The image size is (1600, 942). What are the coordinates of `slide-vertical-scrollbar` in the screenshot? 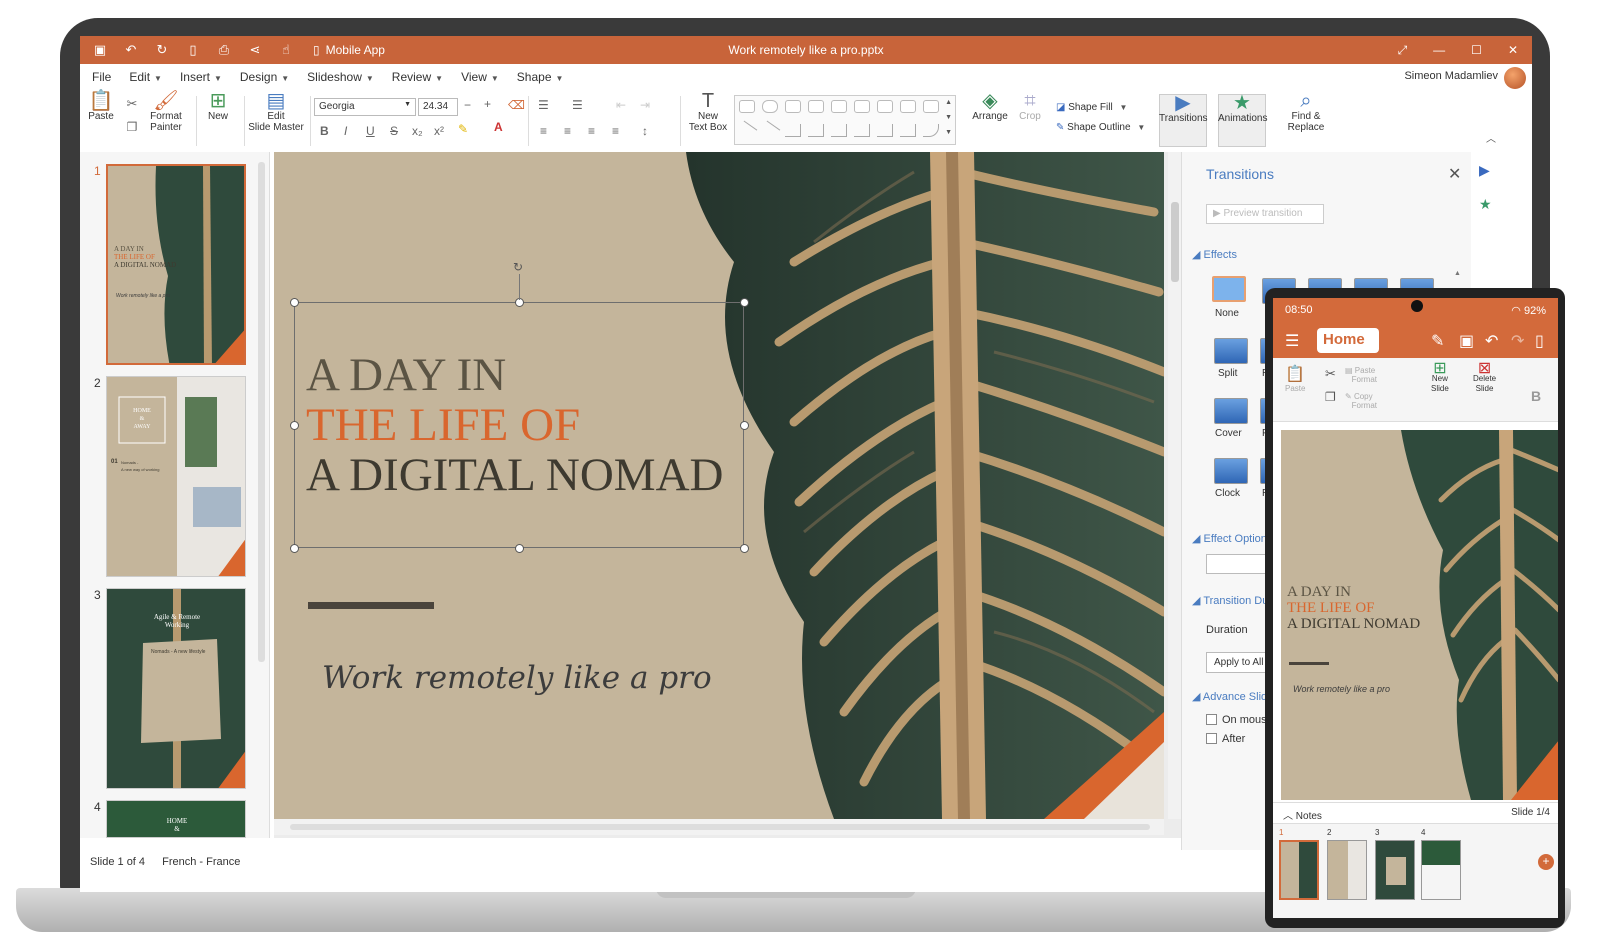 It's located at (1175, 485).